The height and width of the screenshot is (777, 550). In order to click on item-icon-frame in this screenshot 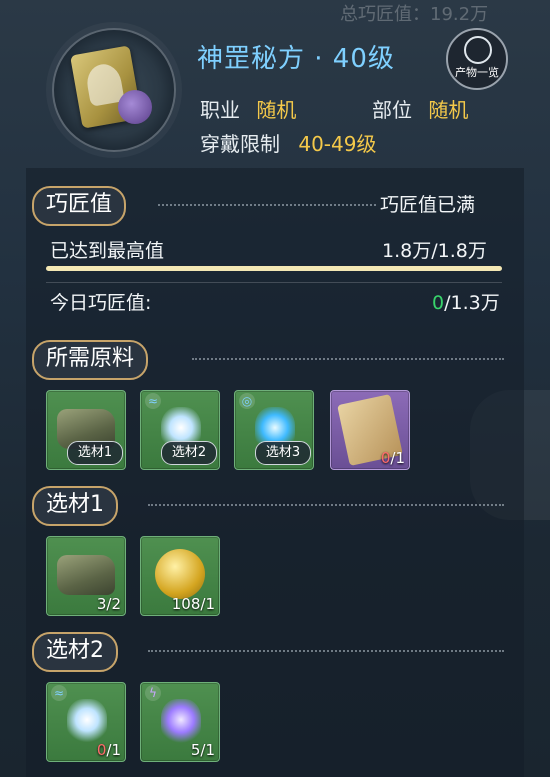, I will do `click(114, 90)`.